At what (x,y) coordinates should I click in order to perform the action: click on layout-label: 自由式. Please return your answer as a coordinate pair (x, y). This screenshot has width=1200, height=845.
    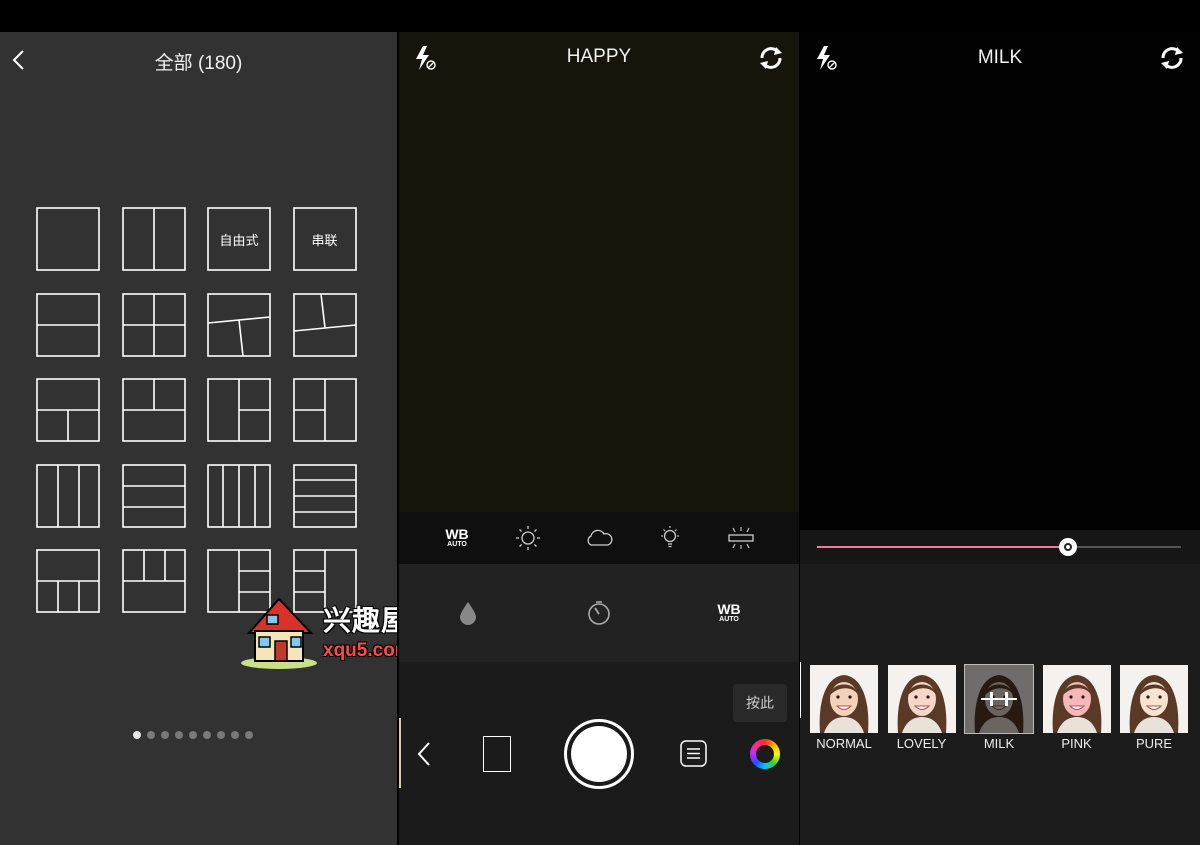
    Looking at the image, I should click on (239, 241).